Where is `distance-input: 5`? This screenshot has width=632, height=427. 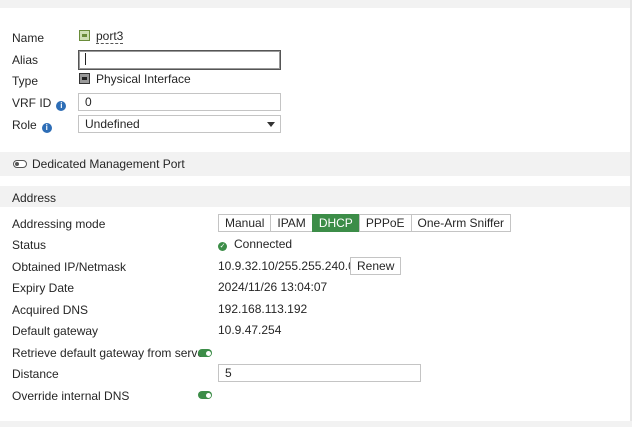 distance-input: 5 is located at coordinates (319, 373).